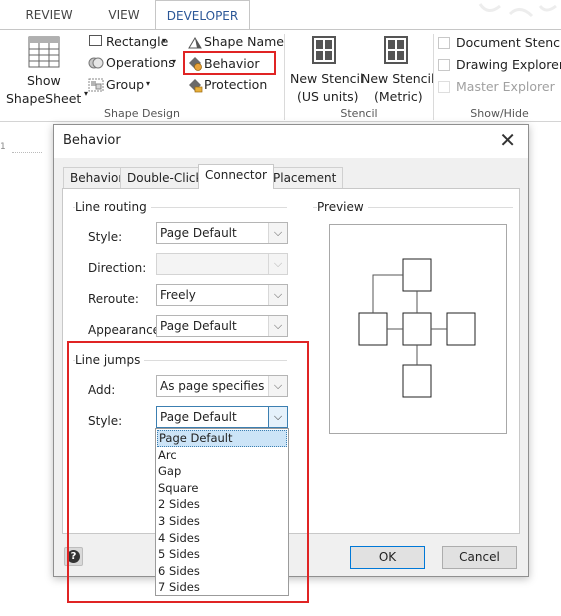  I want to click on dropdown-option-5-sides: 5 Sides, so click(222, 554).